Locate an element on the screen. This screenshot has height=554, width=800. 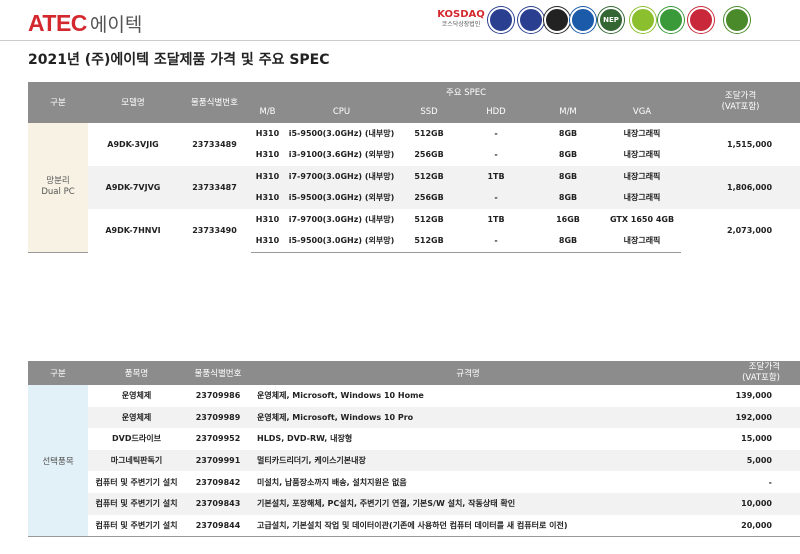
table-row: 마그네틱판독기 23709991 멀티카드리더기, 케이스기본내장 5,000 is located at coordinates (414, 460).